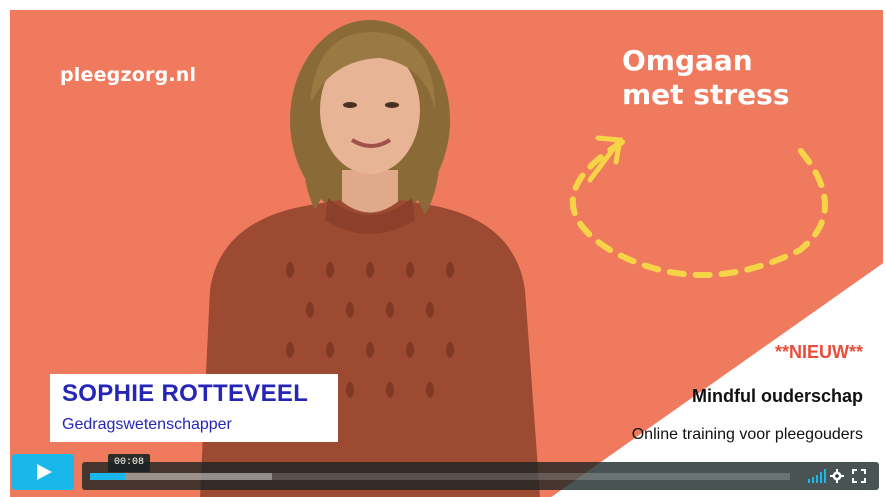 The width and height of the screenshot is (885, 497). What do you see at coordinates (440, 476) in the screenshot?
I see `progress-bar` at bounding box center [440, 476].